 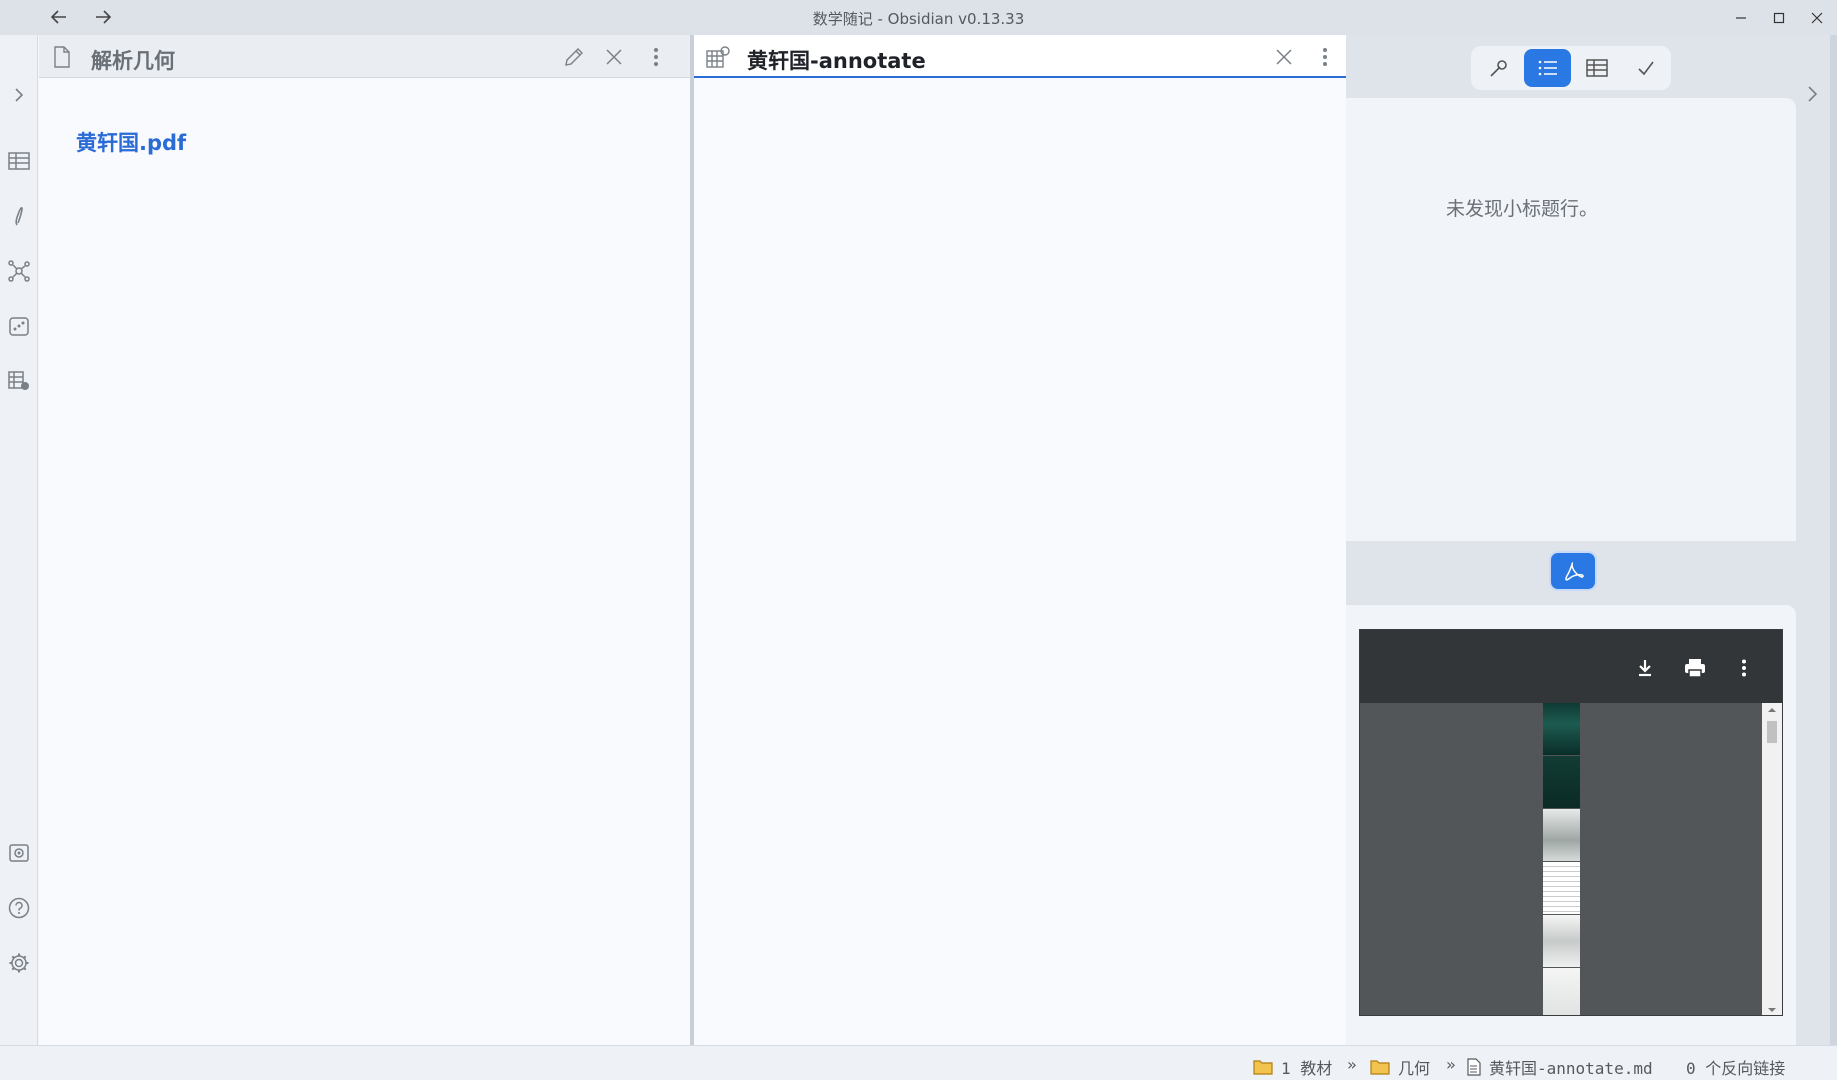 What do you see at coordinates (836, 61) in the screenshot?
I see `note-title: 黄轩国-annotate` at bounding box center [836, 61].